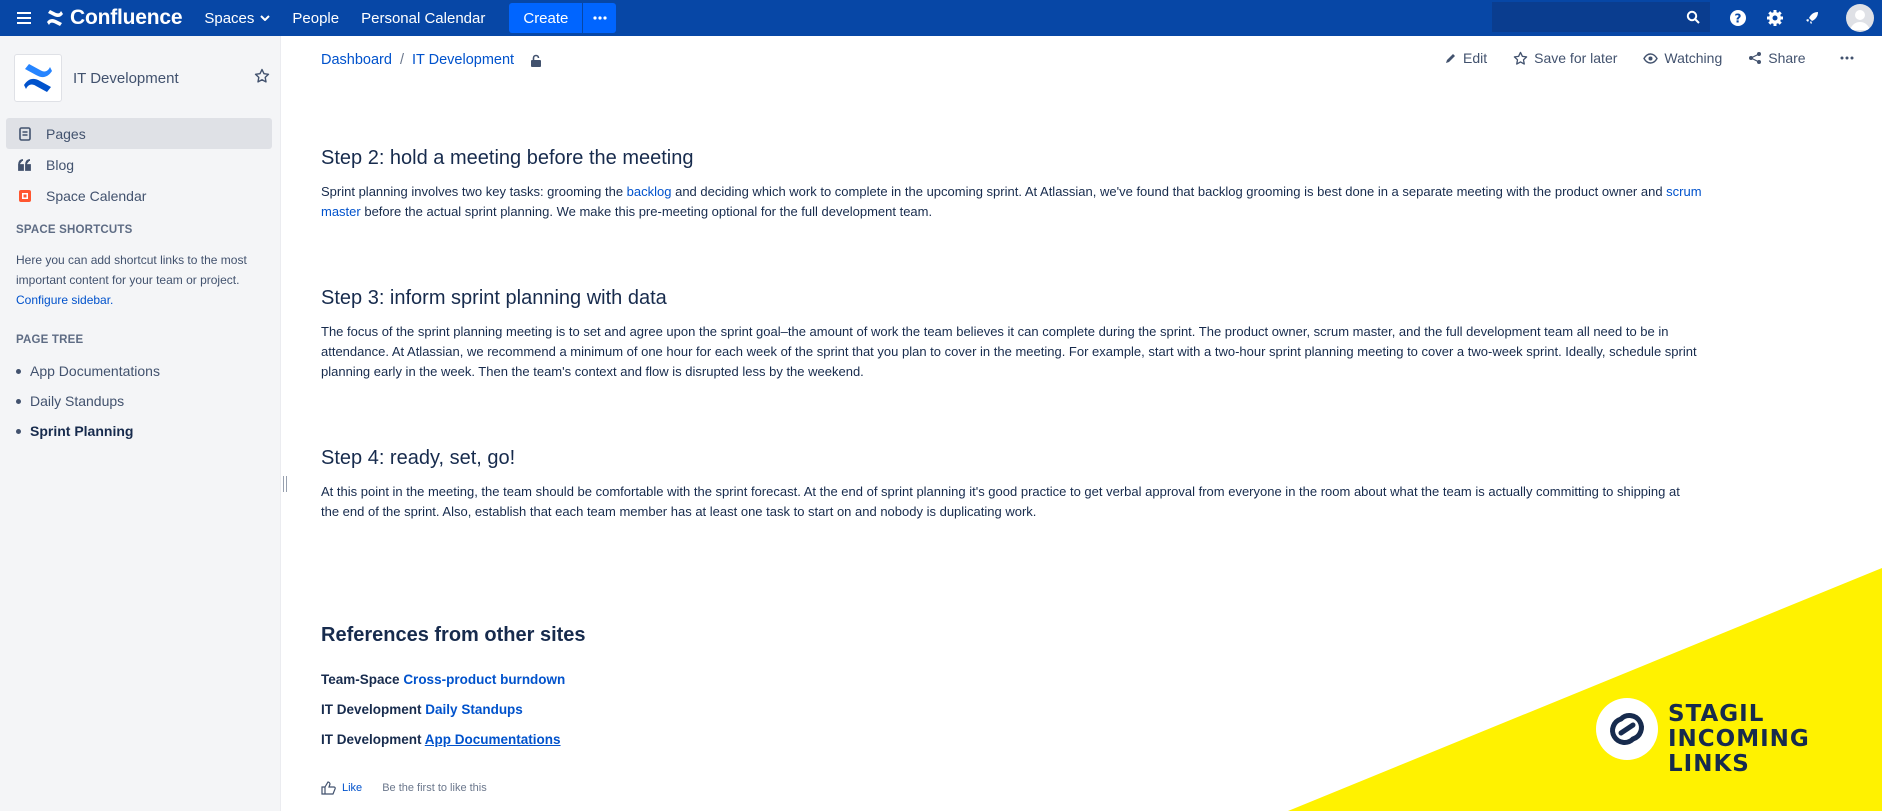  What do you see at coordinates (126, 78) in the screenshot?
I see `space-name: IT Development` at bounding box center [126, 78].